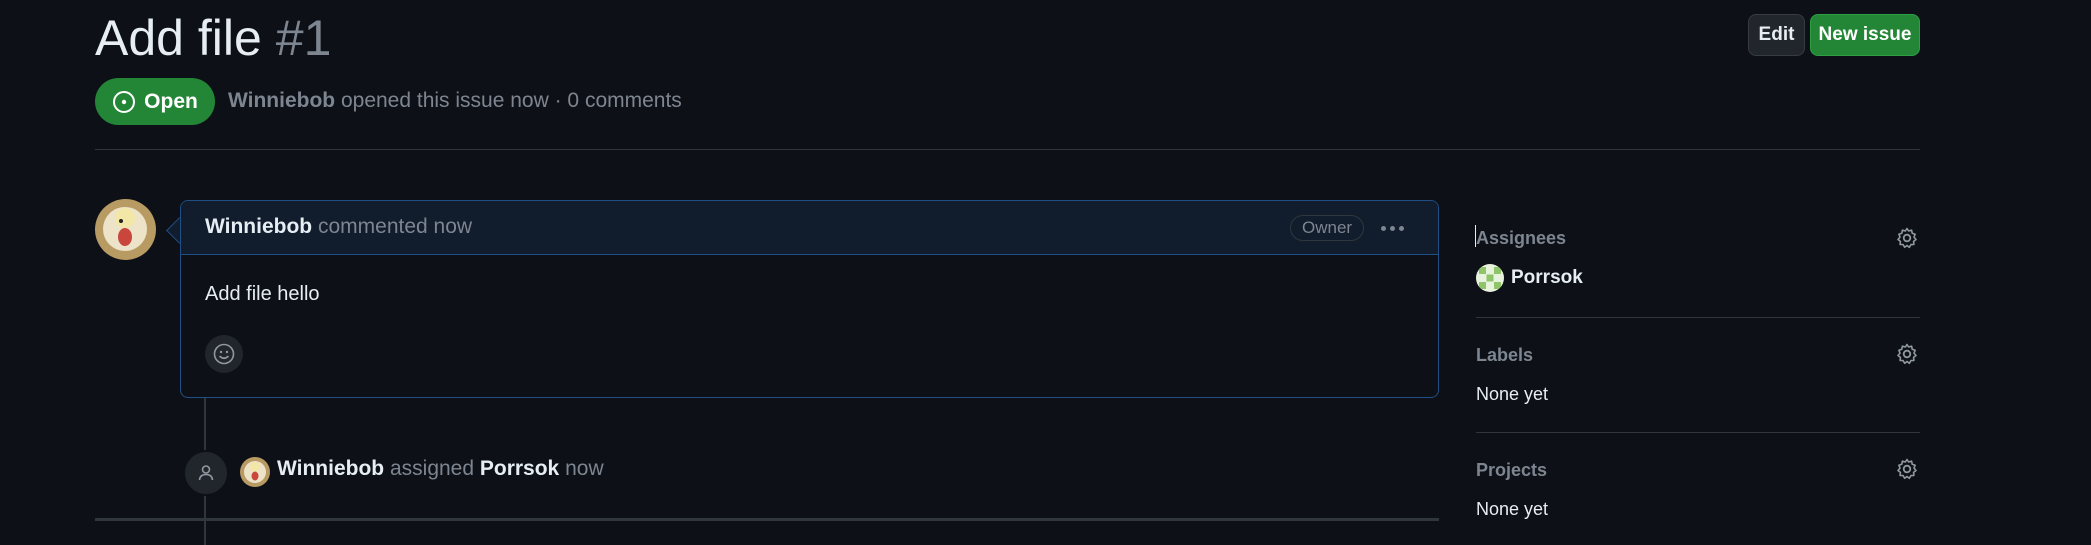 The width and height of the screenshot is (2091, 545). Describe the element at coordinates (1504, 355) in the screenshot. I see `labels-heading: Labels` at that location.